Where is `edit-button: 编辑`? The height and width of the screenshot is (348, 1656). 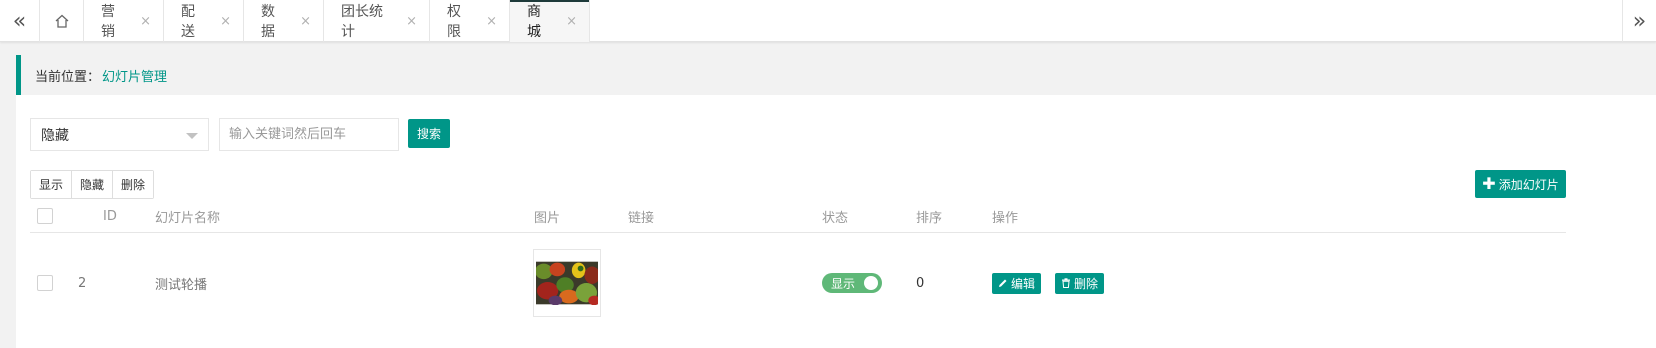
edit-button: 编辑 is located at coordinates (1017, 283).